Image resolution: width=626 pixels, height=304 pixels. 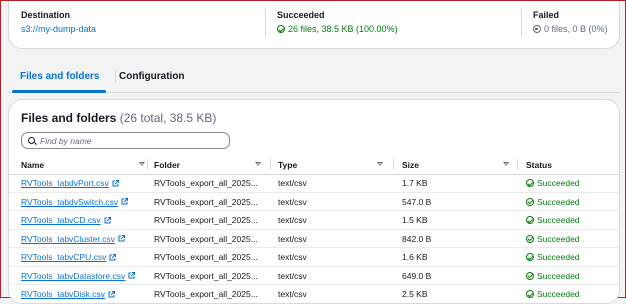 What do you see at coordinates (130, 140) in the screenshot?
I see `search-input` at bounding box center [130, 140].